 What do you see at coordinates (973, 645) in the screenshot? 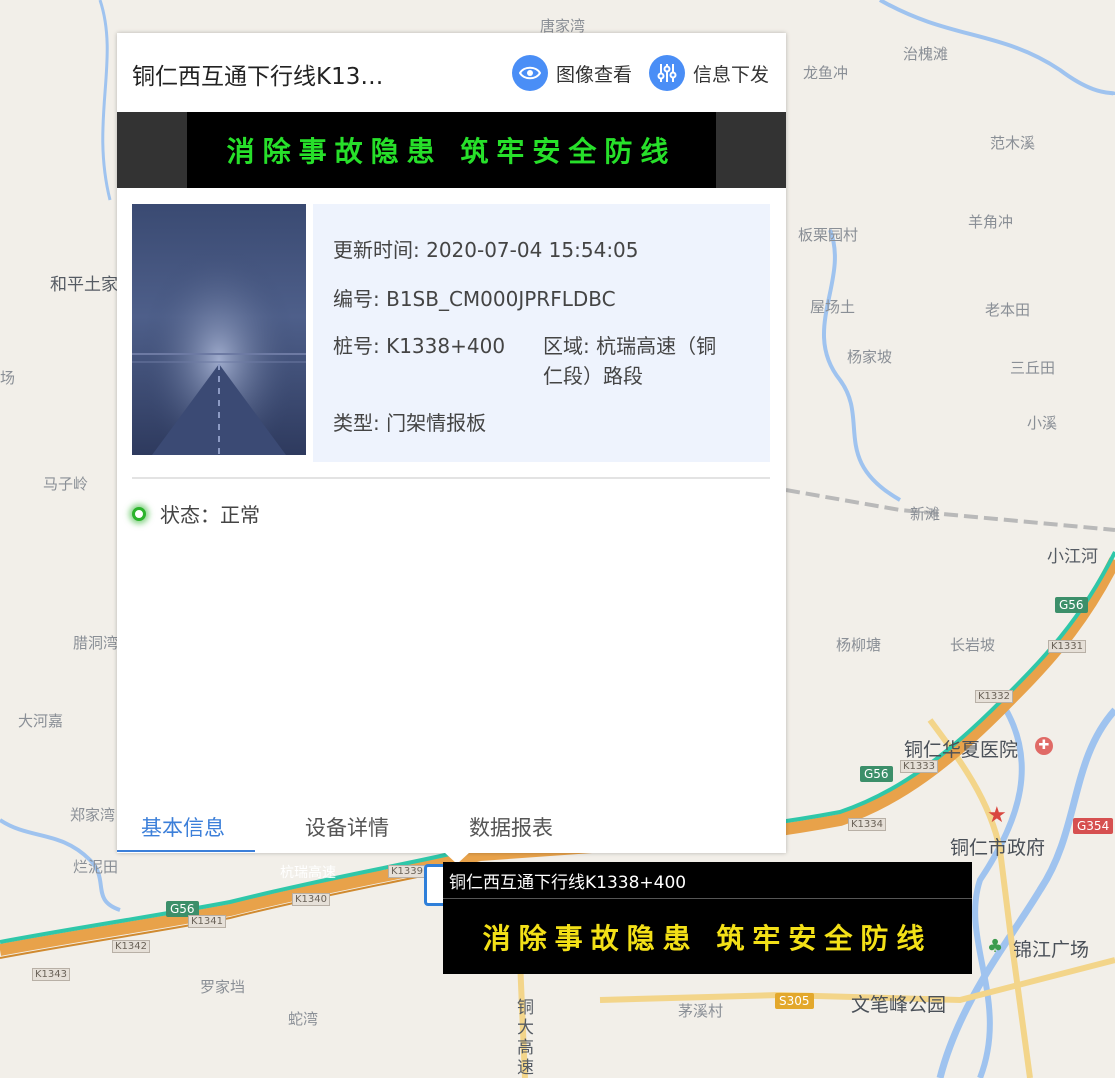
I see `map-label: 长岩坡` at bounding box center [973, 645].